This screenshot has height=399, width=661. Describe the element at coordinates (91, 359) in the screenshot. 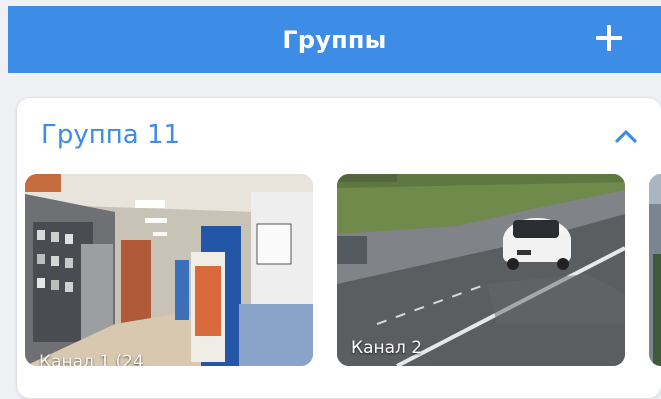

I see `channel-label: Канал 1 (24` at that location.